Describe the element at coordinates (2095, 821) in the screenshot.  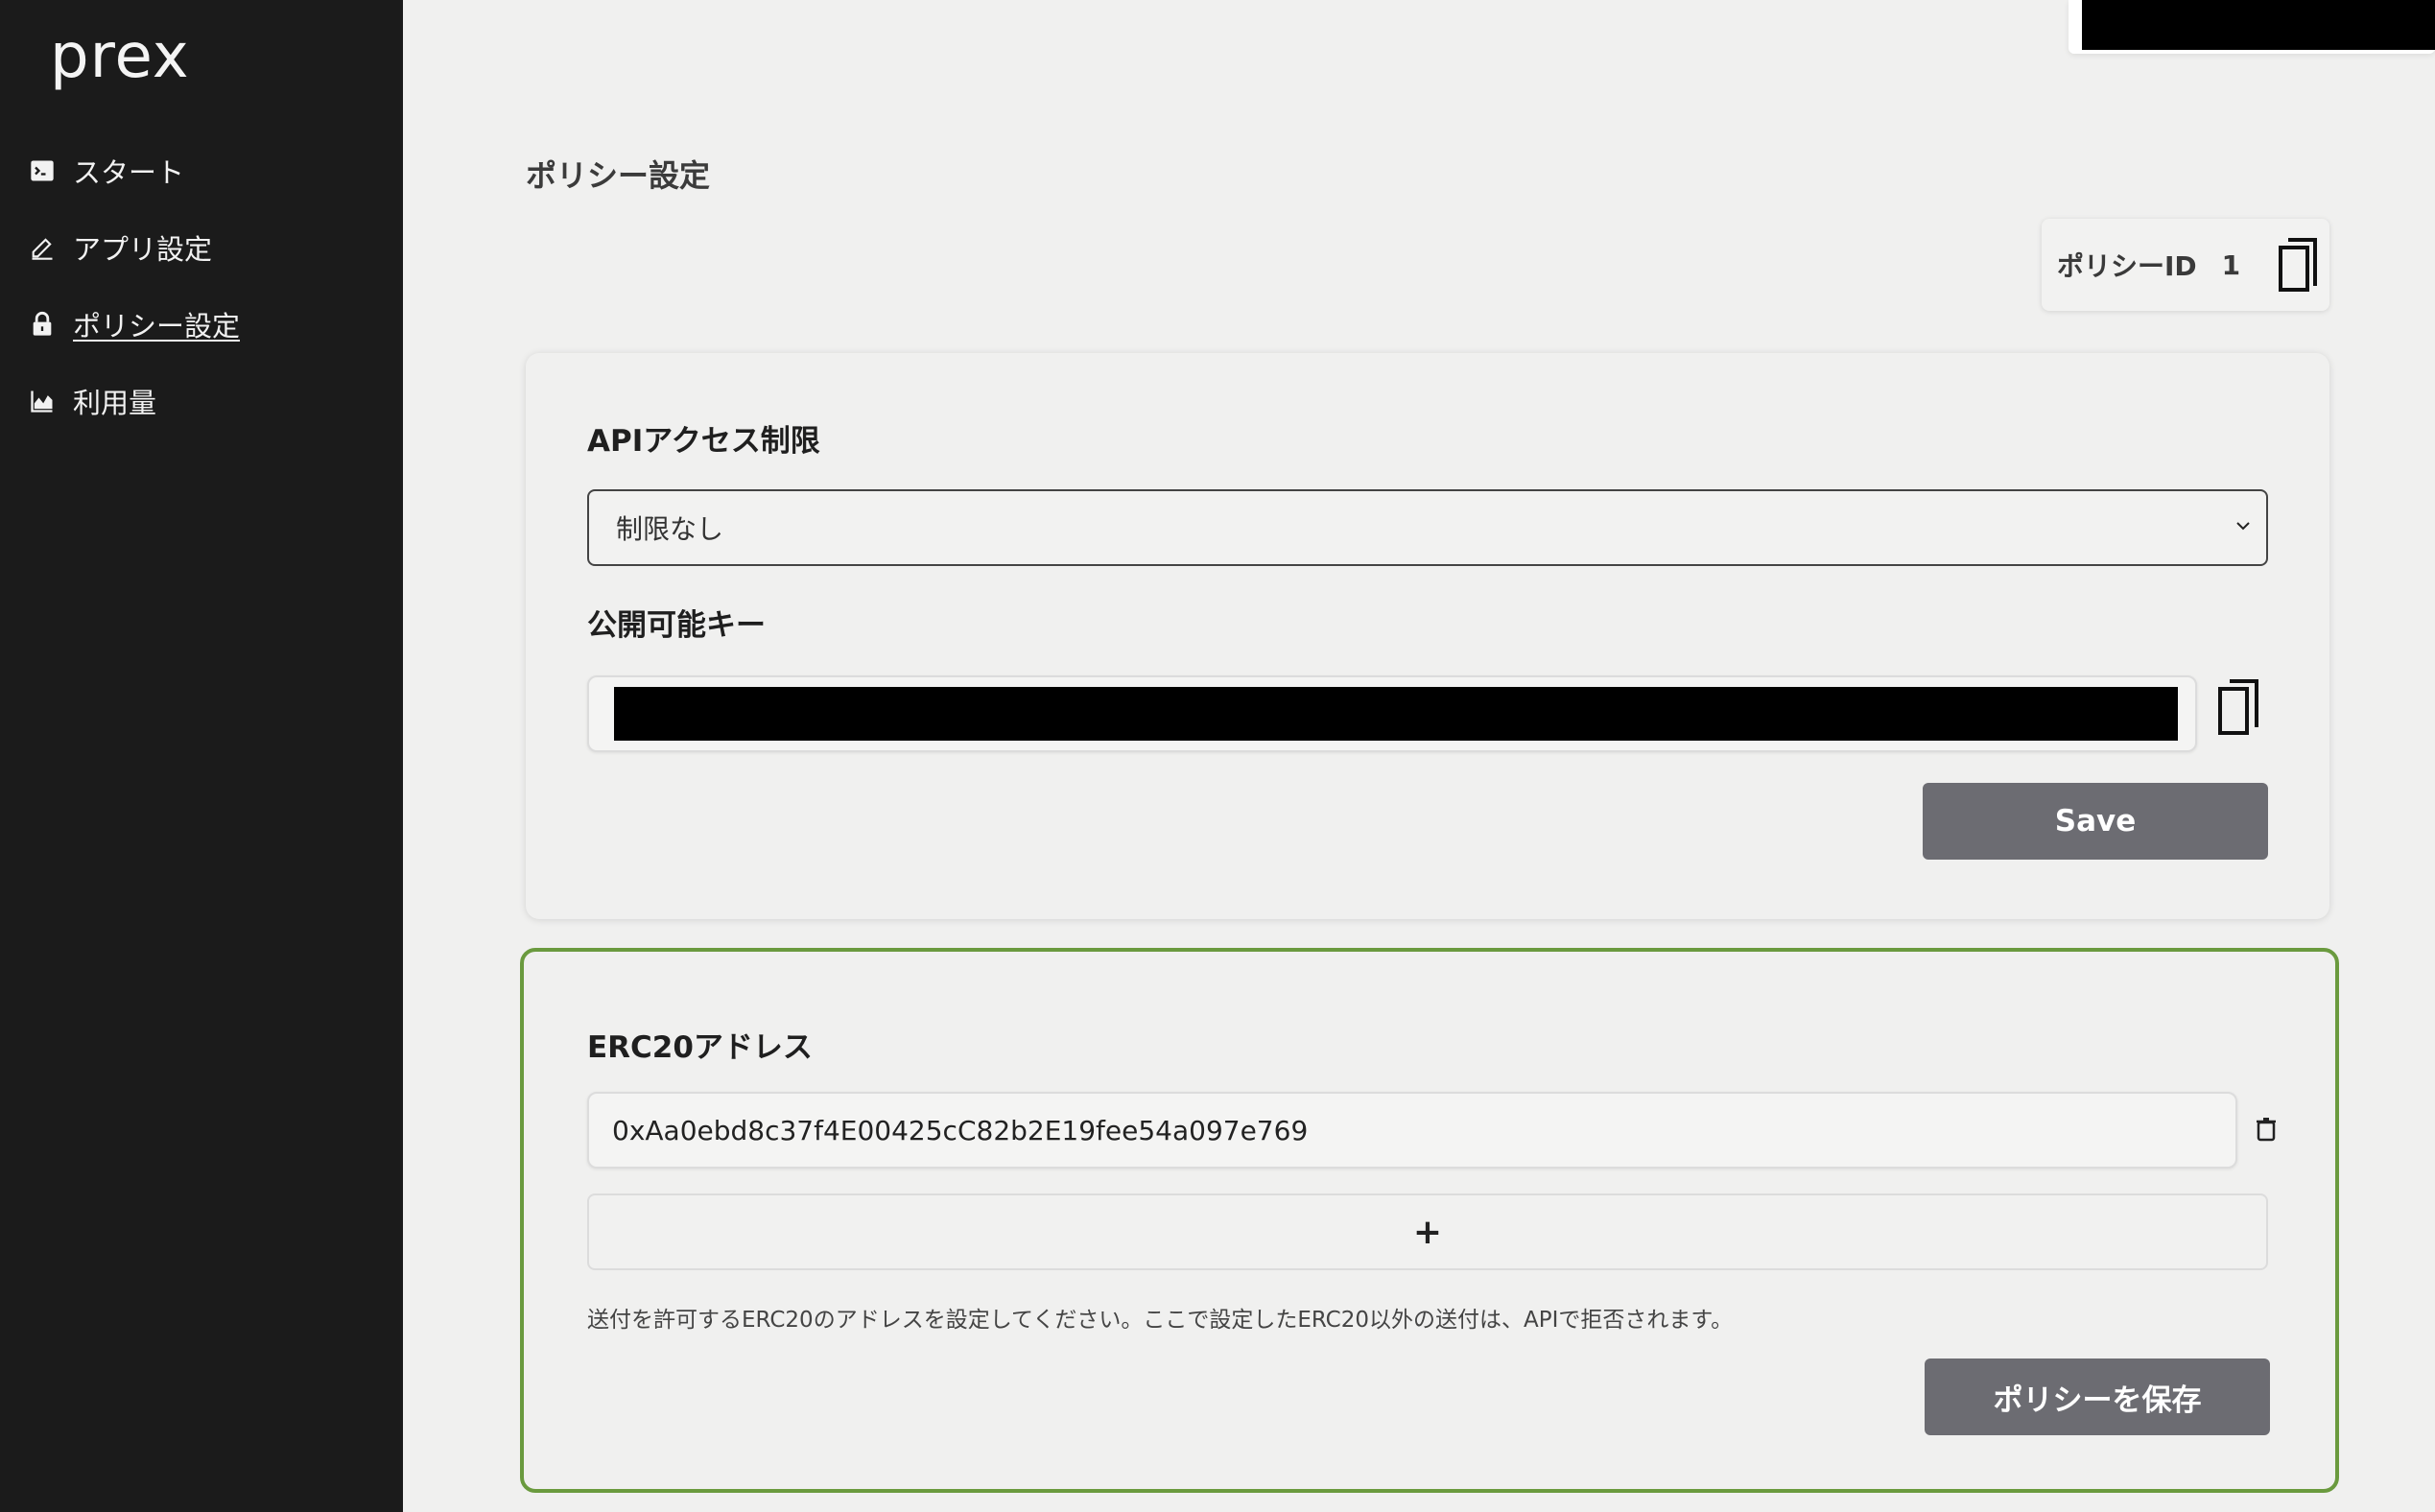
I see `save-button: Save` at that location.